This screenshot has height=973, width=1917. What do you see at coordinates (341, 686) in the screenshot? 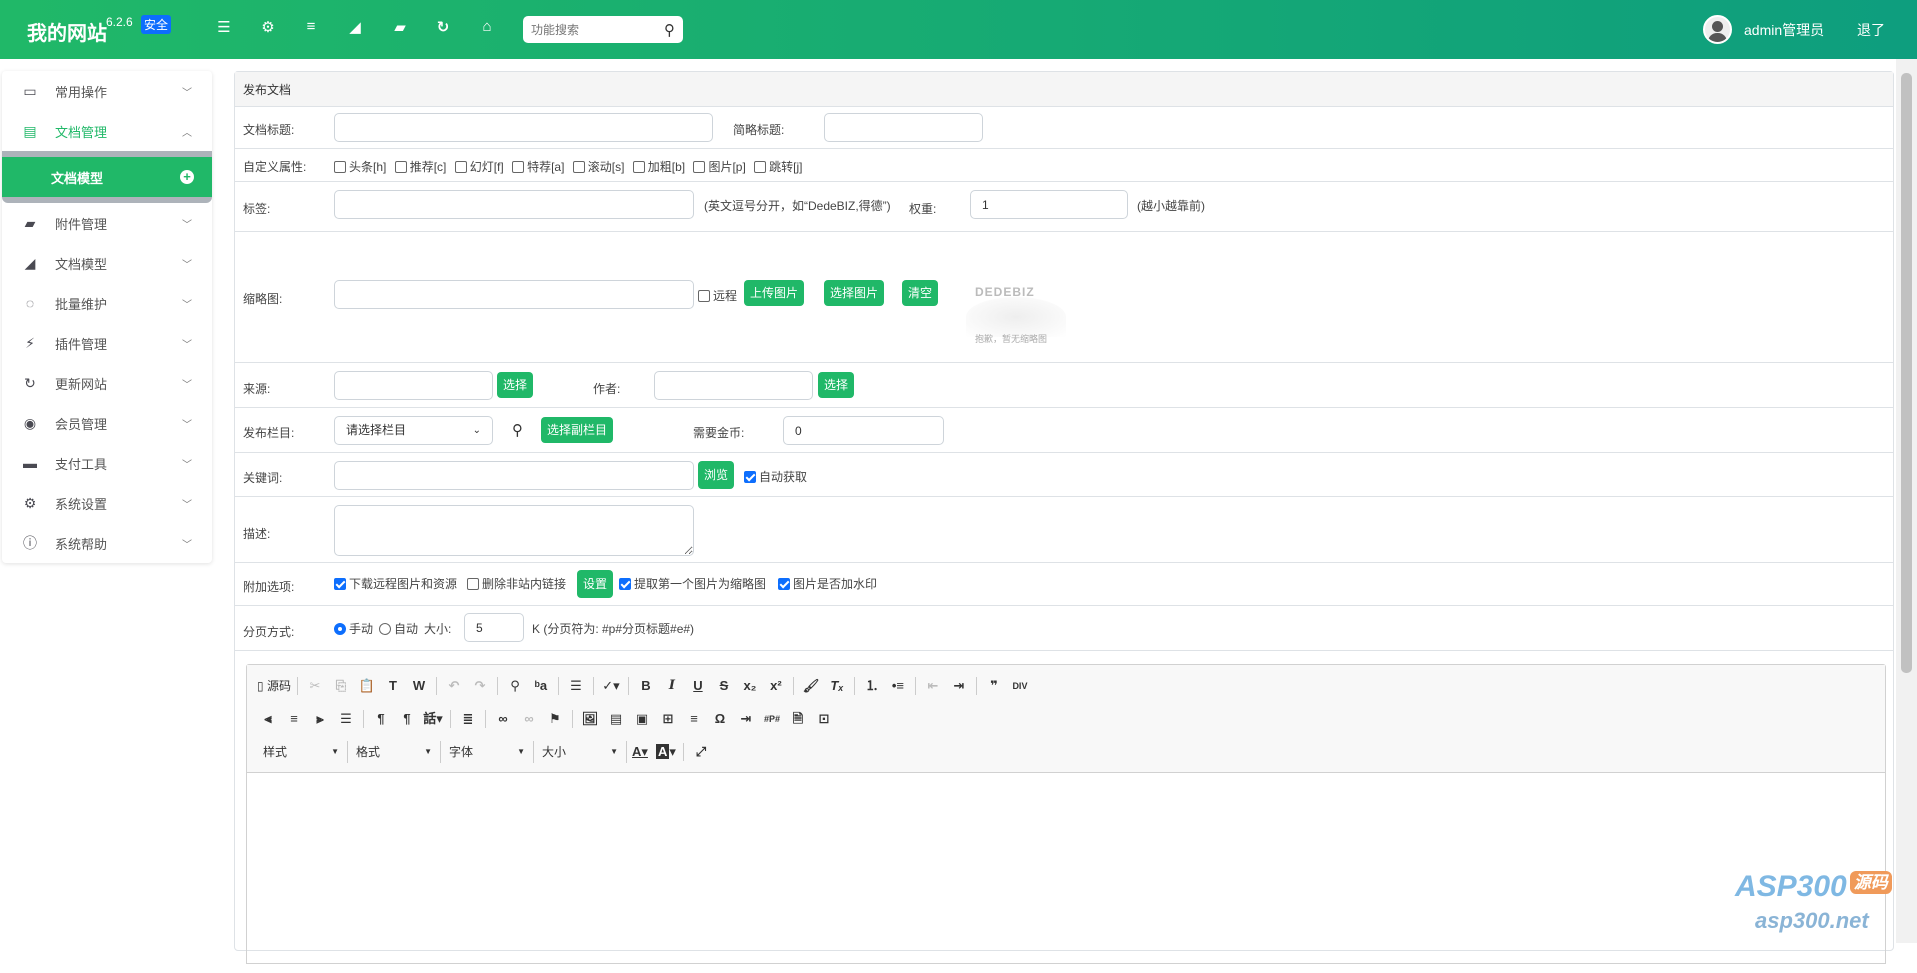
I see `copy-icon: ⎘` at bounding box center [341, 686].